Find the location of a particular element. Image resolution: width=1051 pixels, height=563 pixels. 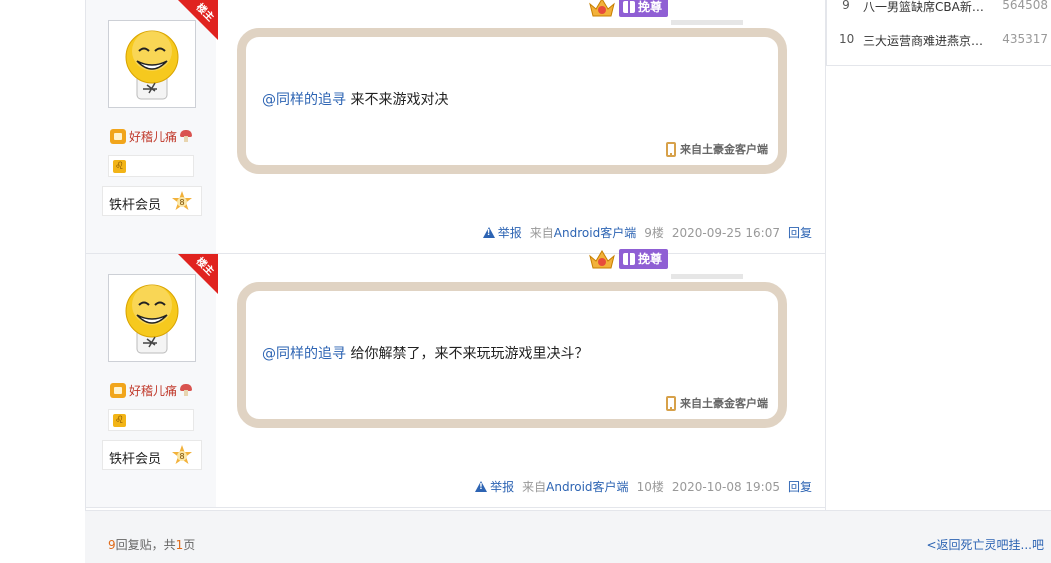

hot-list-item: 9 八一男篮缺席CBA新… 564508 is located at coordinates (939, 9).